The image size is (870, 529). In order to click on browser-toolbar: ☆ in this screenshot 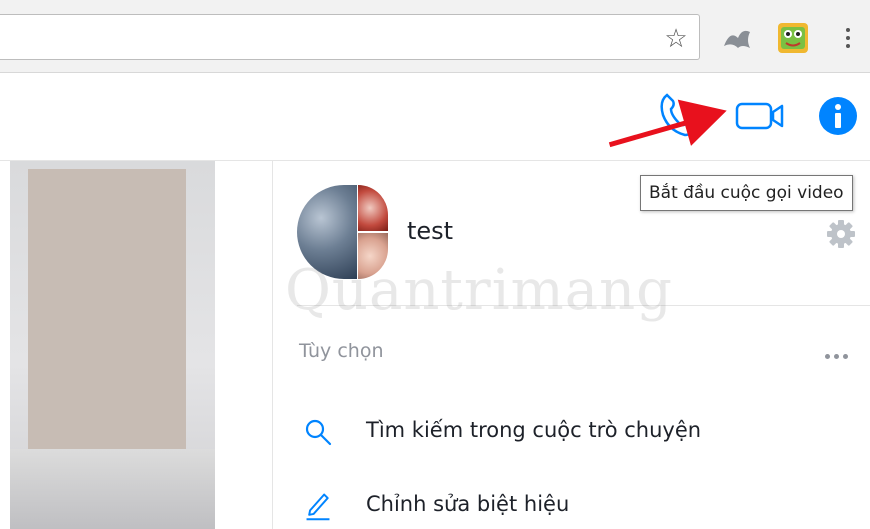, I will do `click(435, 36)`.